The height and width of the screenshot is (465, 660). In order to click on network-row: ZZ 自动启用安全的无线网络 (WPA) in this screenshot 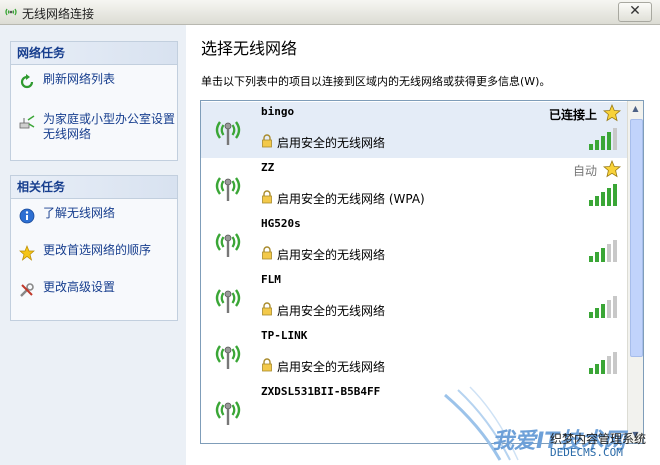, I will do `click(414, 186)`.